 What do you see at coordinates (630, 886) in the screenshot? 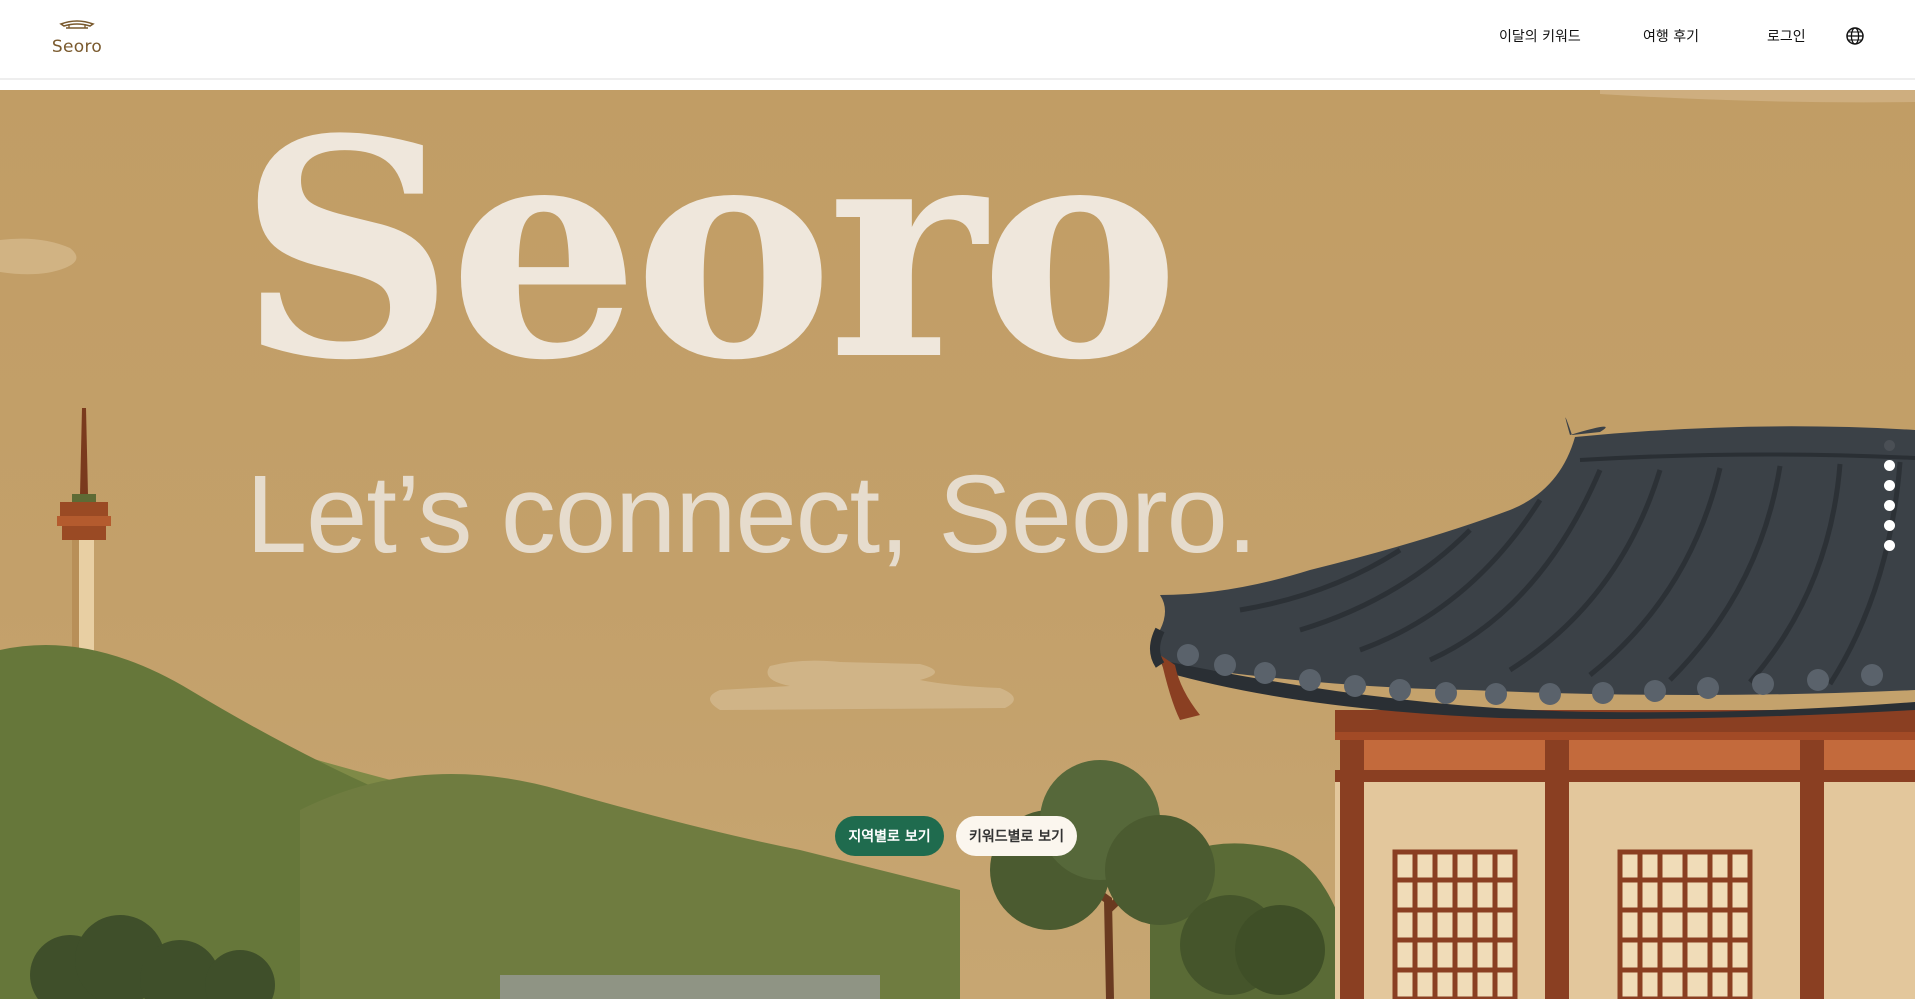
I see `hill-right` at bounding box center [630, 886].